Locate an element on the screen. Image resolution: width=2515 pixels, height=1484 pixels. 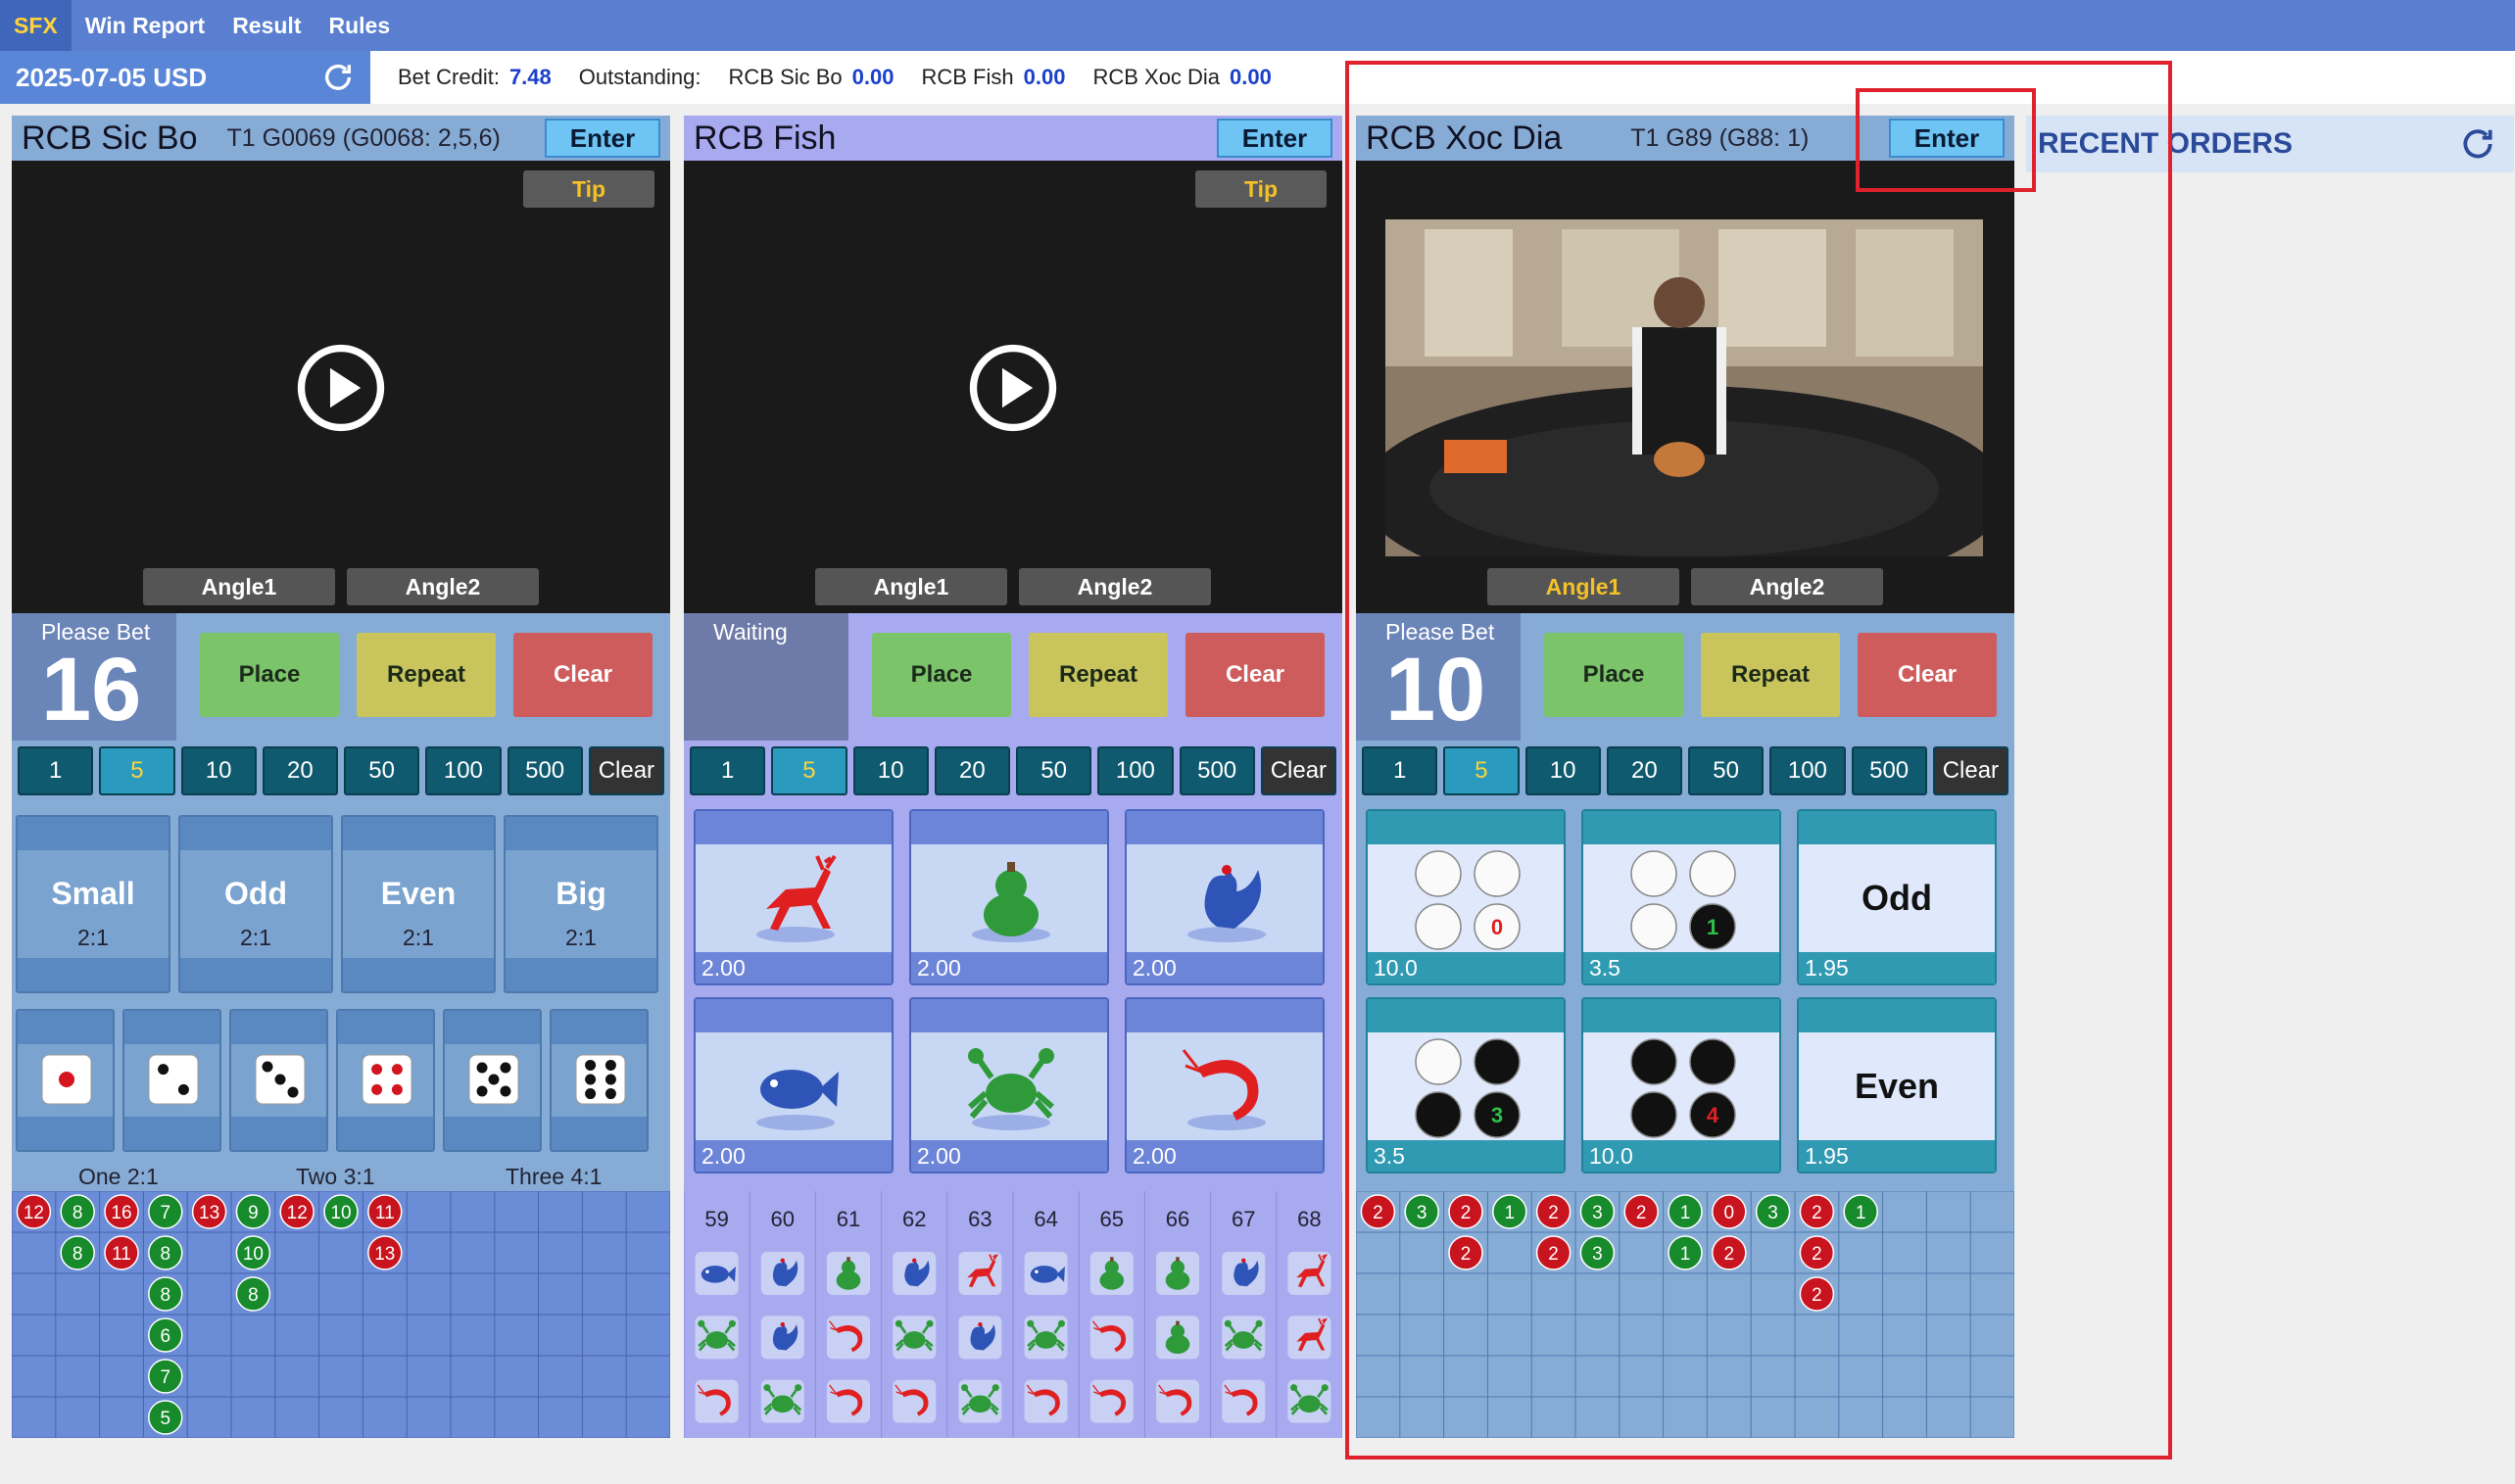
bet-even: Even 2:1 is located at coordinates (419, 904).